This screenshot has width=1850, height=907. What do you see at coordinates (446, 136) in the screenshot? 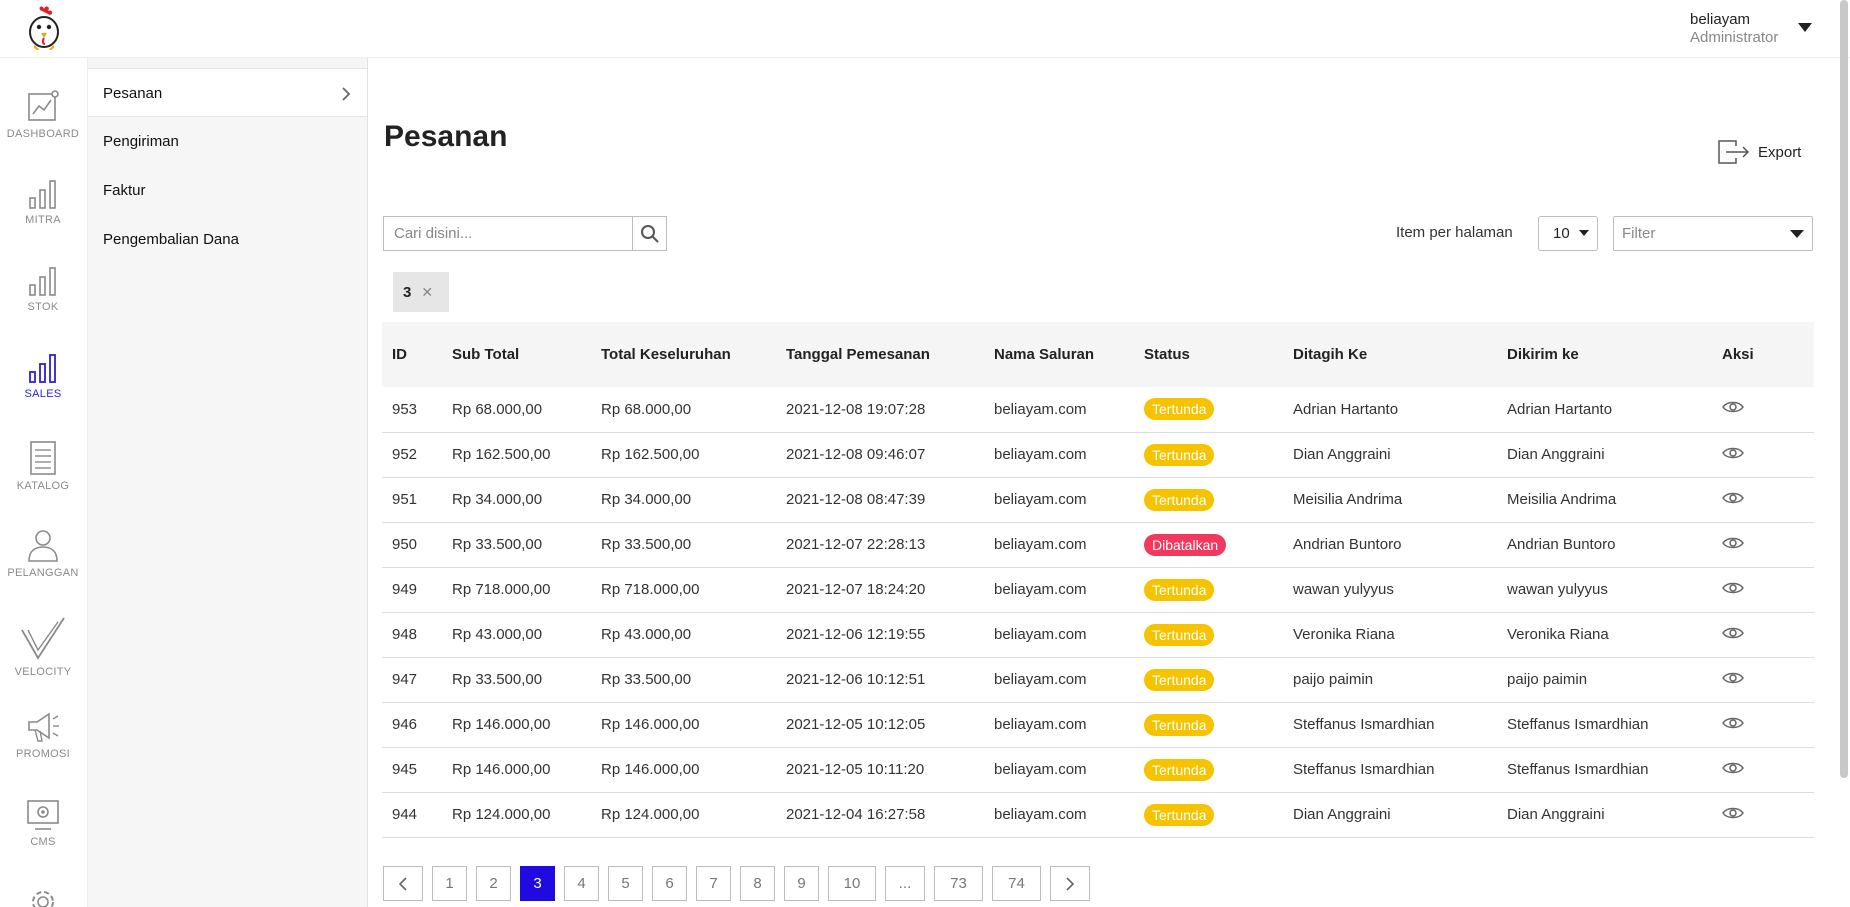
I see `page-title: Pesanan` at bounding box center [446, 136].